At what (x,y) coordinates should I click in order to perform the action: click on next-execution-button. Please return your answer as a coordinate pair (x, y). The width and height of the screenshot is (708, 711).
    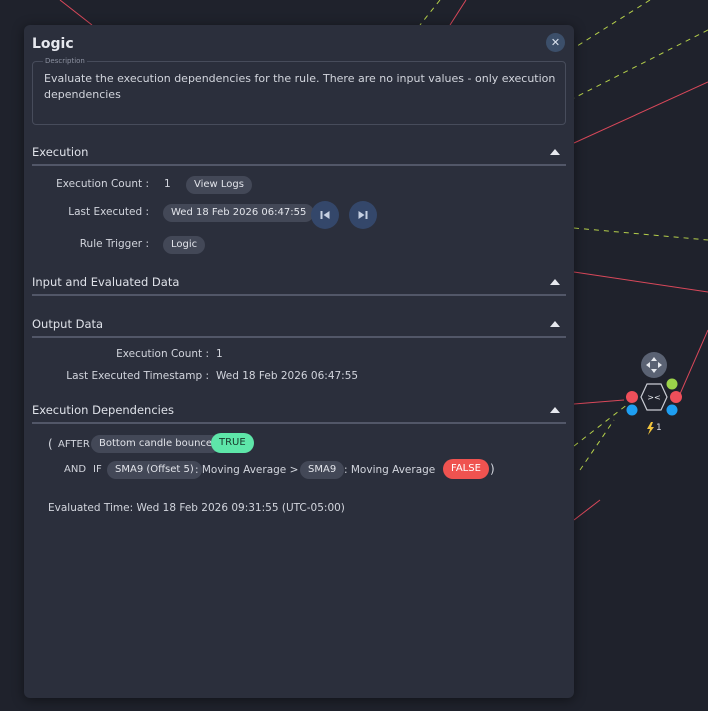
    Looking at the image, I should click on (363, 215).